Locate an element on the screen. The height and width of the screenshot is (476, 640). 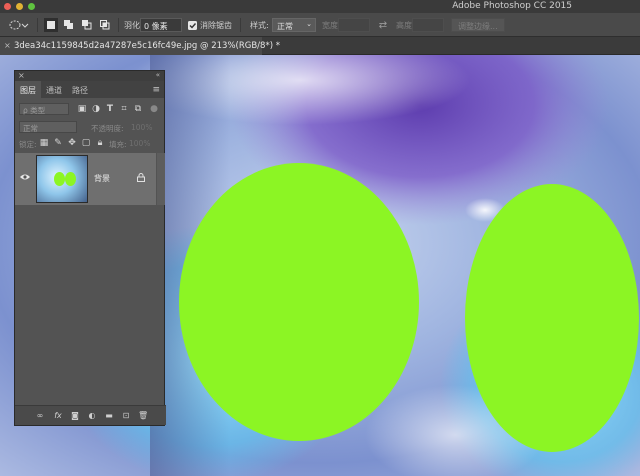
link-layers-icon: ∞ is located at coordinates (40, 416).